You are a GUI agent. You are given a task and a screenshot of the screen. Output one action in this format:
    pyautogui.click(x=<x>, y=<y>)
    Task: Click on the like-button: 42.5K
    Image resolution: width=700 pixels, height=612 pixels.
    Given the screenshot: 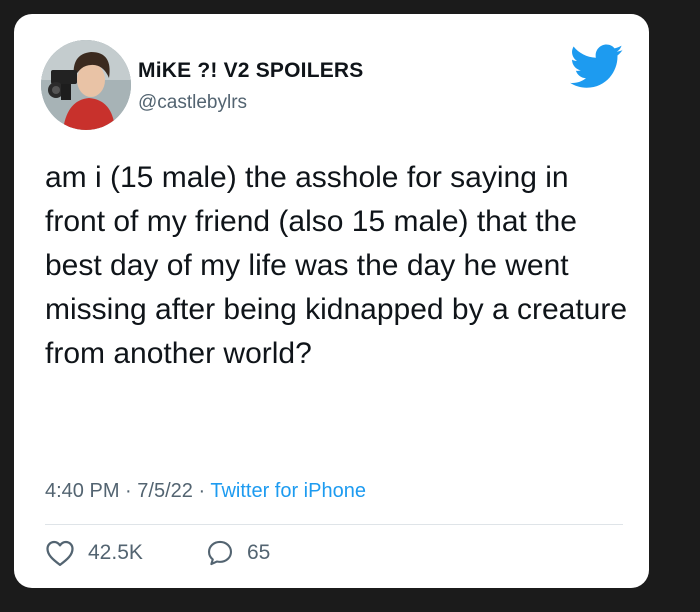 What is the action you would take?
    pyautogui.click(x=94, y=553)
    